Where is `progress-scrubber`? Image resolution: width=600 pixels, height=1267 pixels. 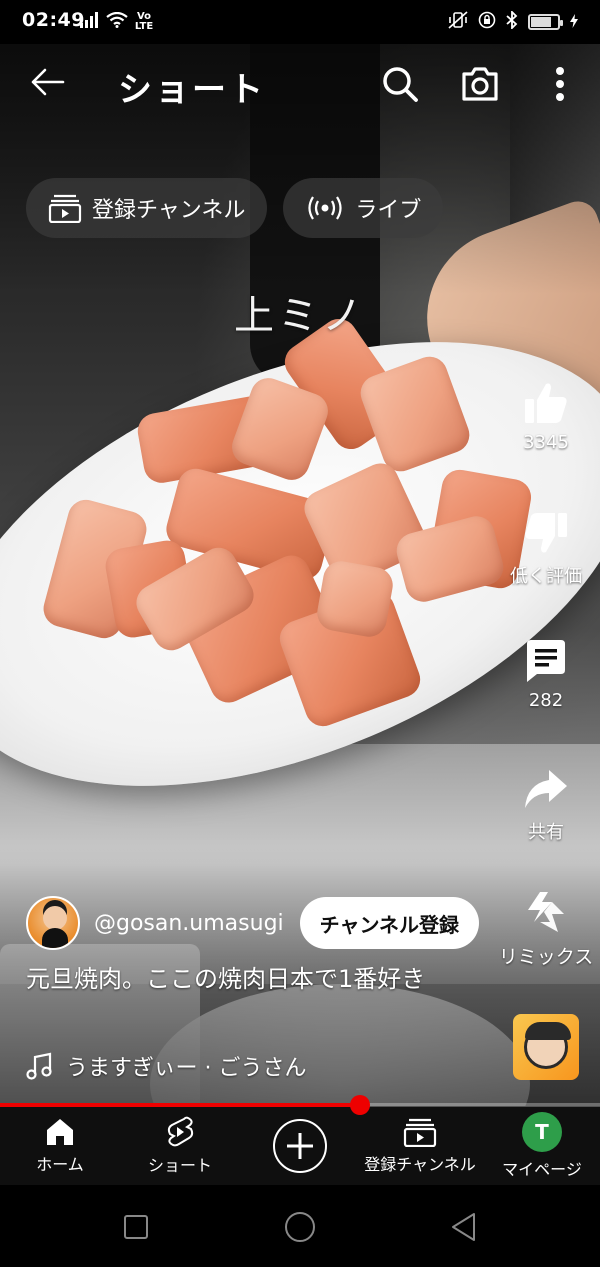 progress-scrubber is located at coordinates (360, 1105).